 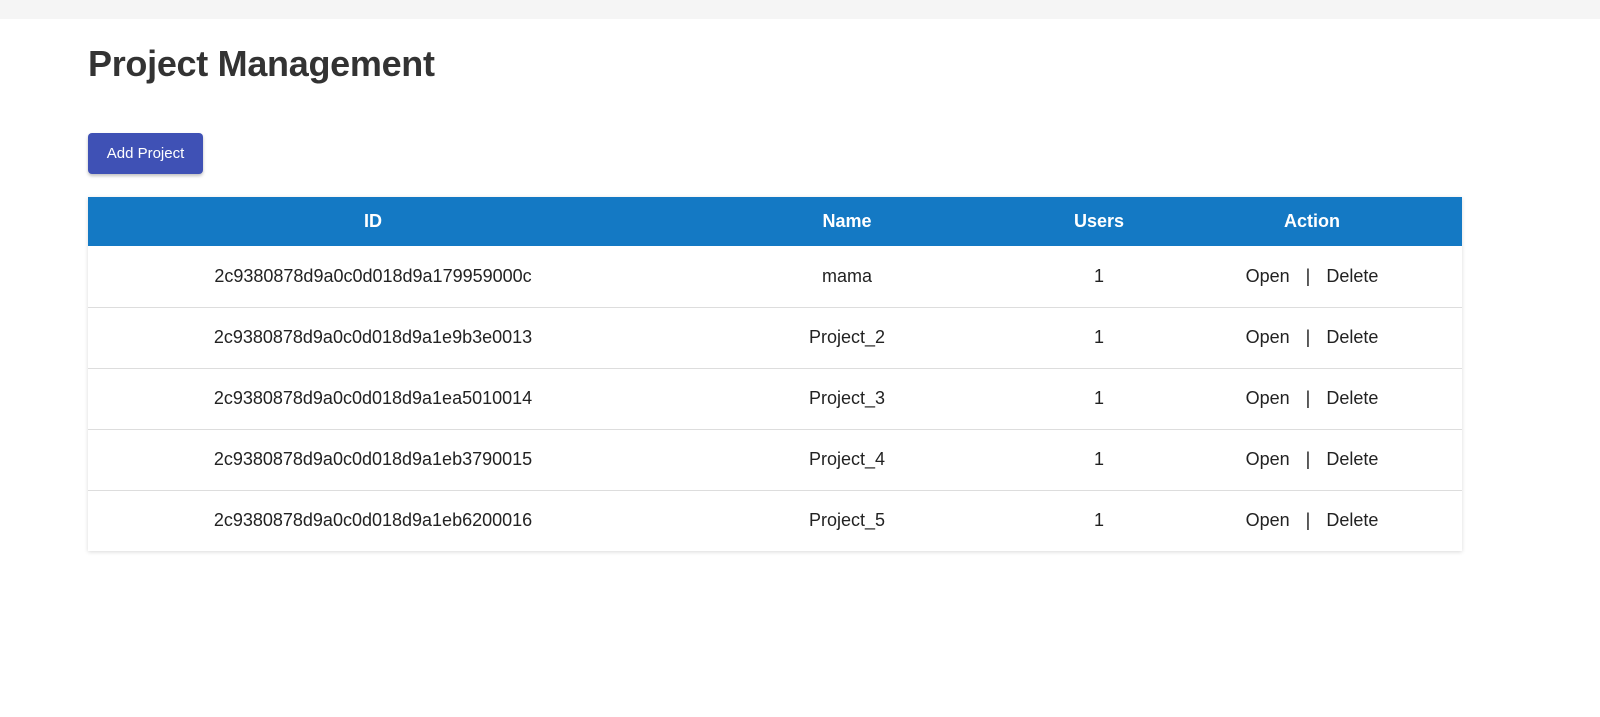 What do you see at coordinates (846, 275) in the screenshot?
I see `cell-name: mama` at bounding box center [846, 275].